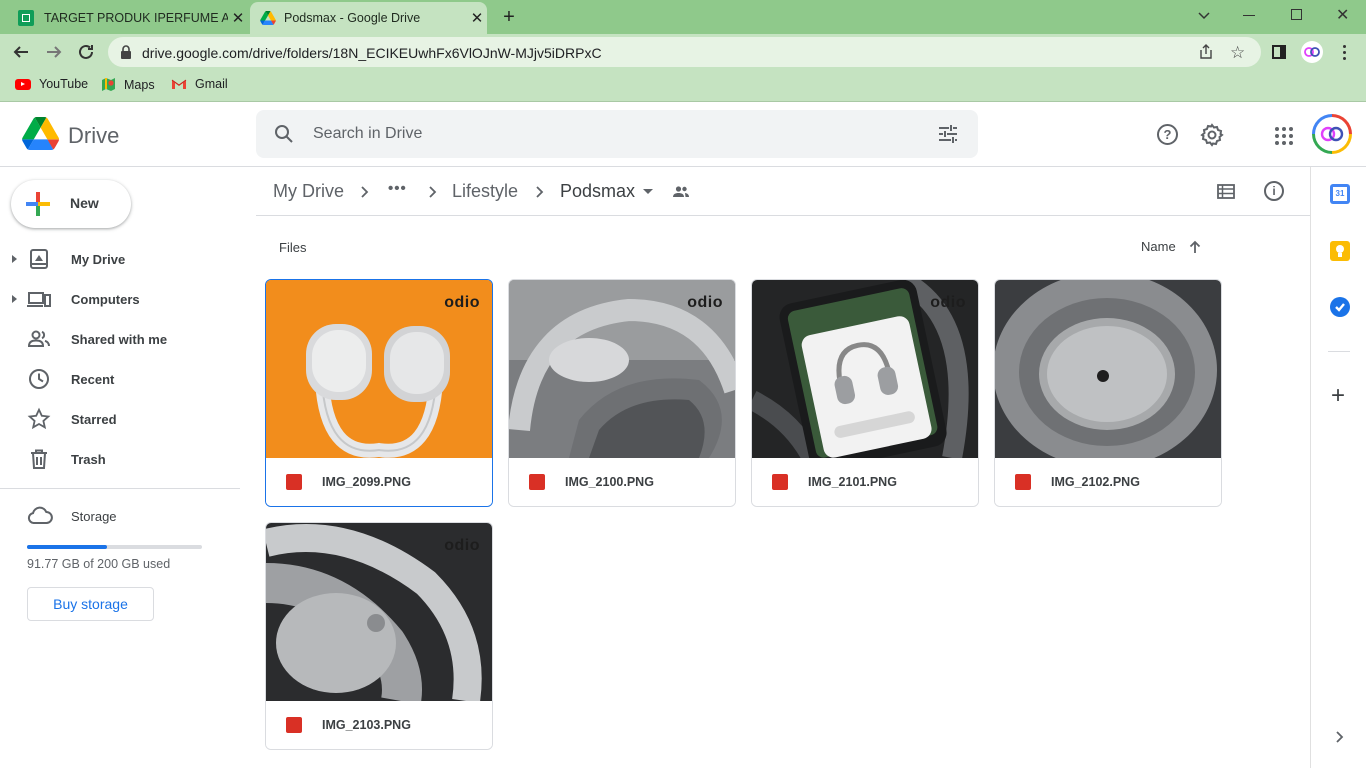 Image resolution: width=1366 pixels, height=768 pixels. I want to click on file-card: odio IMG_2101.PNG, so click(865, 393).